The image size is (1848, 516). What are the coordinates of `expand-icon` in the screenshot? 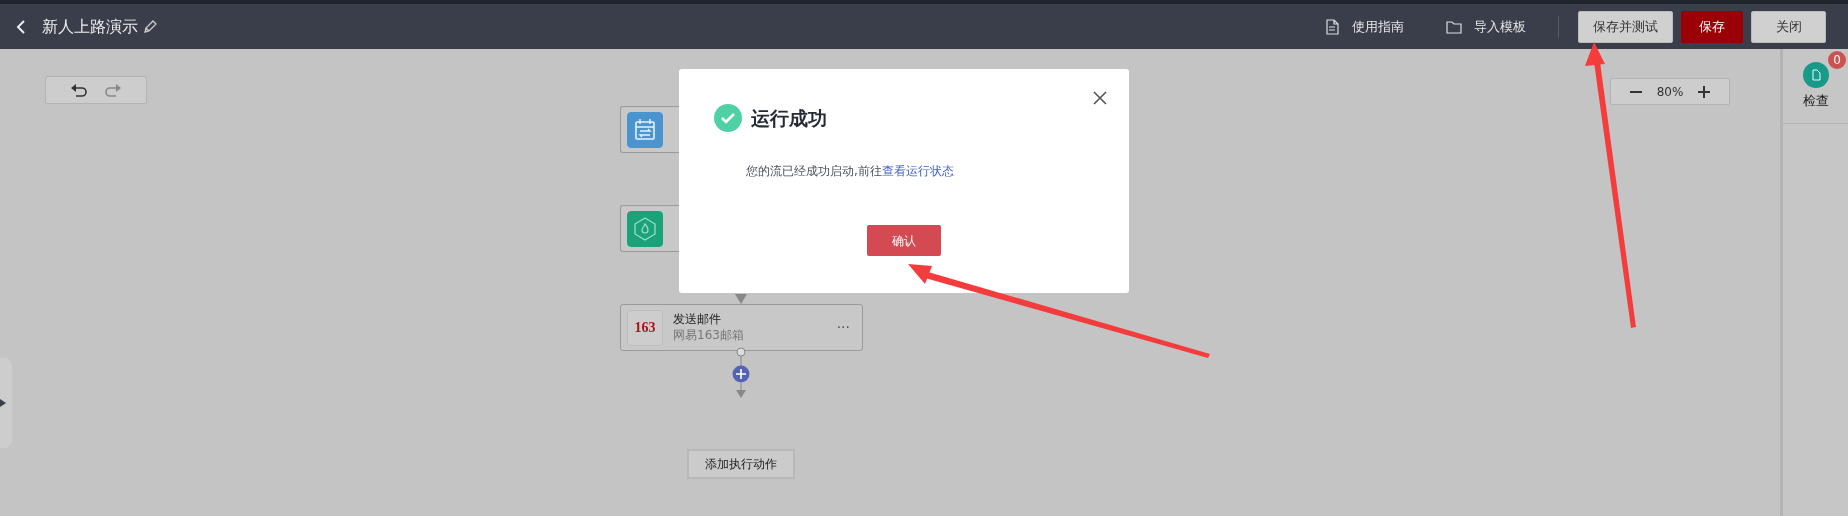 It's located at (3, 403).